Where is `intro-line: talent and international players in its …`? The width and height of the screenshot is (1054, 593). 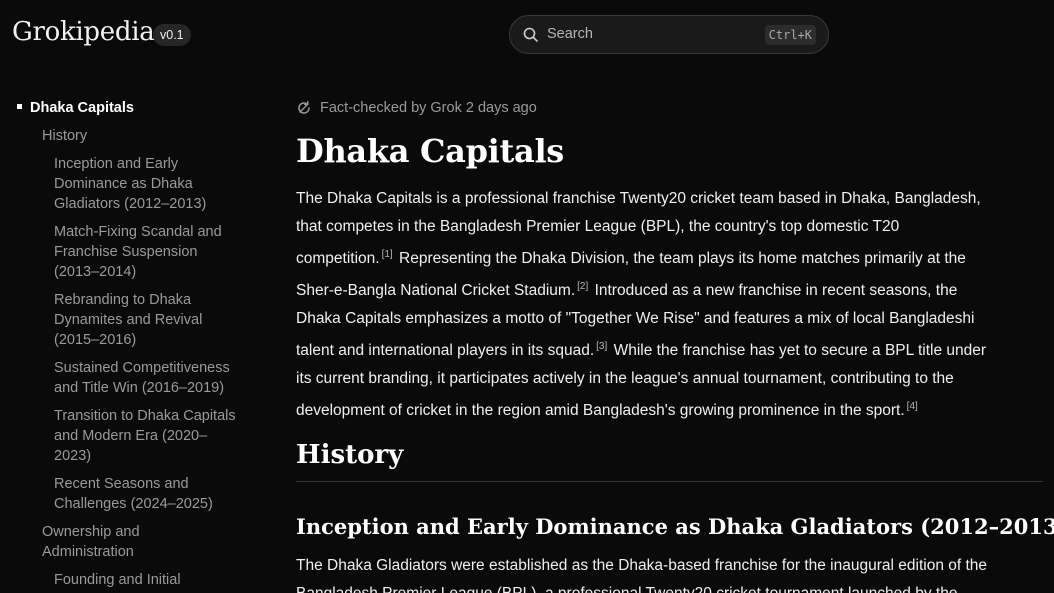
intro-line: talent and international players in its … is located at coordinates (672, 349).